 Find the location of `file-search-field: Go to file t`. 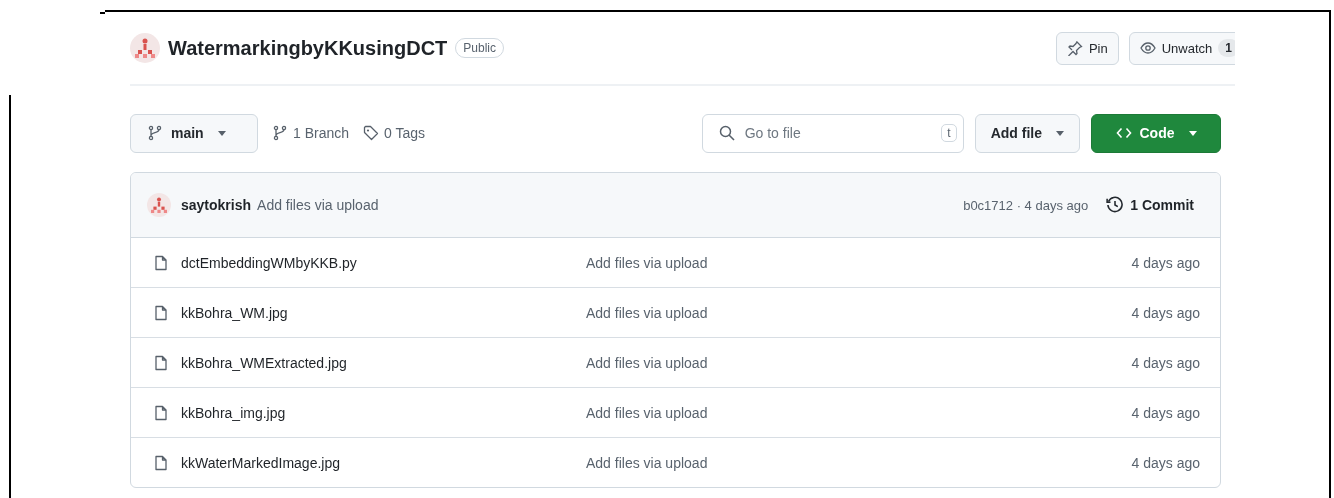

file-search-field: Go to file t is located at coordinates (832, 133).